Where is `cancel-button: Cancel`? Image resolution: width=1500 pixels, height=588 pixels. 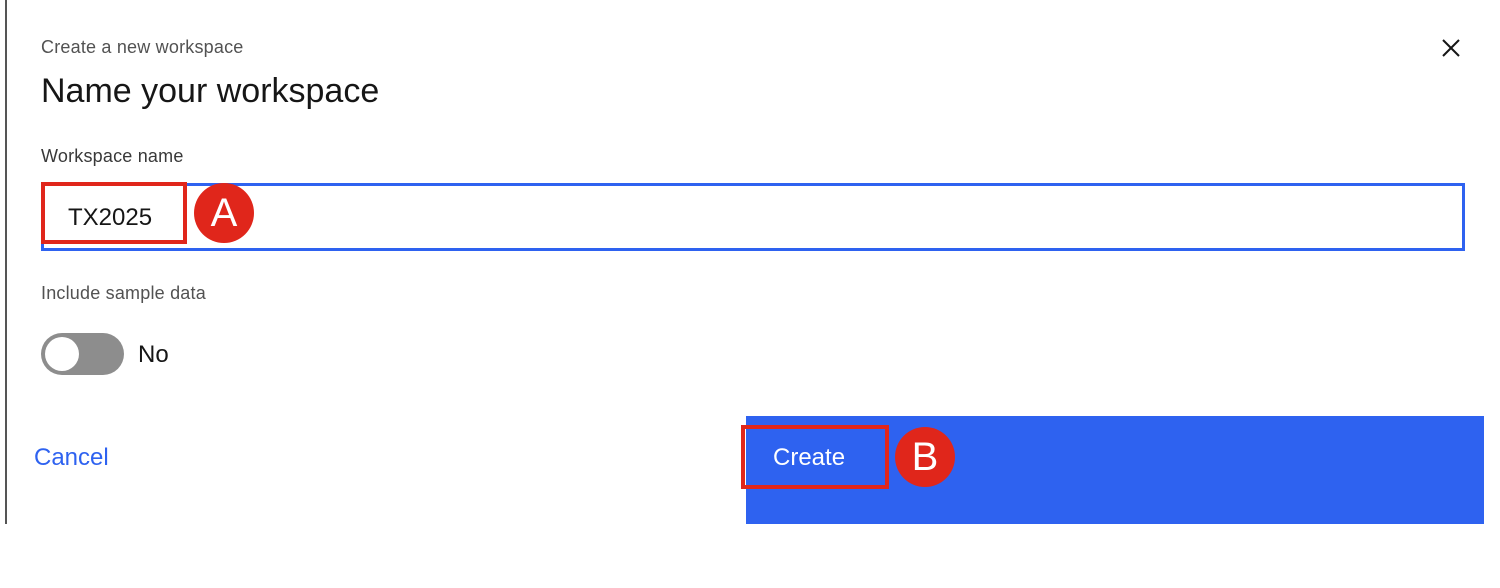
cancel-button: Cancel is located at coordinates (376, 470).